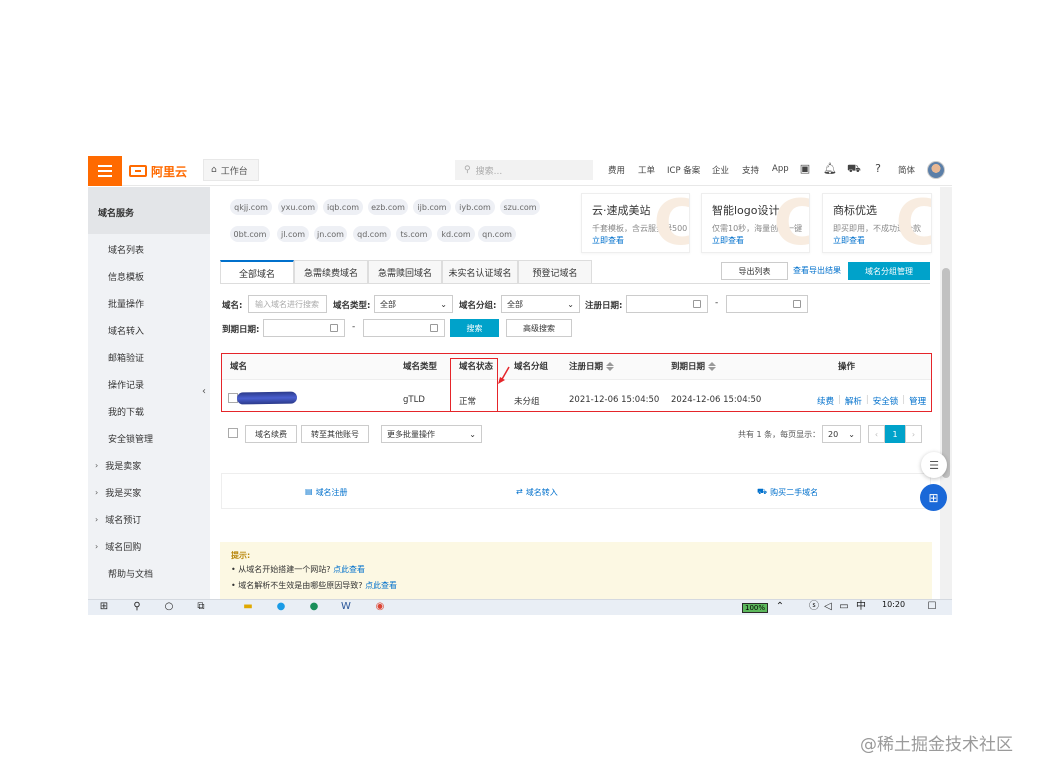 Image resolution: width=1041 pixels, height=772 pixels. I want to click on avatar, so click(936, 170).